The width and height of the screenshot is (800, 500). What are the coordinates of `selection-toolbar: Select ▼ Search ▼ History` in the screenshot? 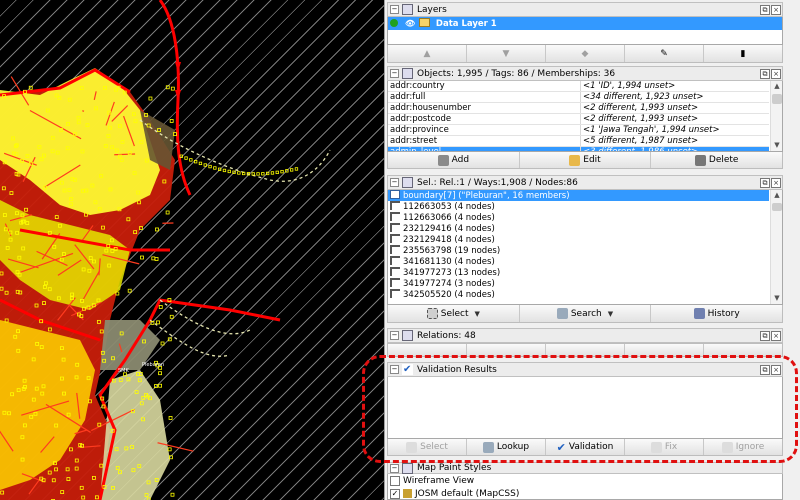 It's located at (585, 314).